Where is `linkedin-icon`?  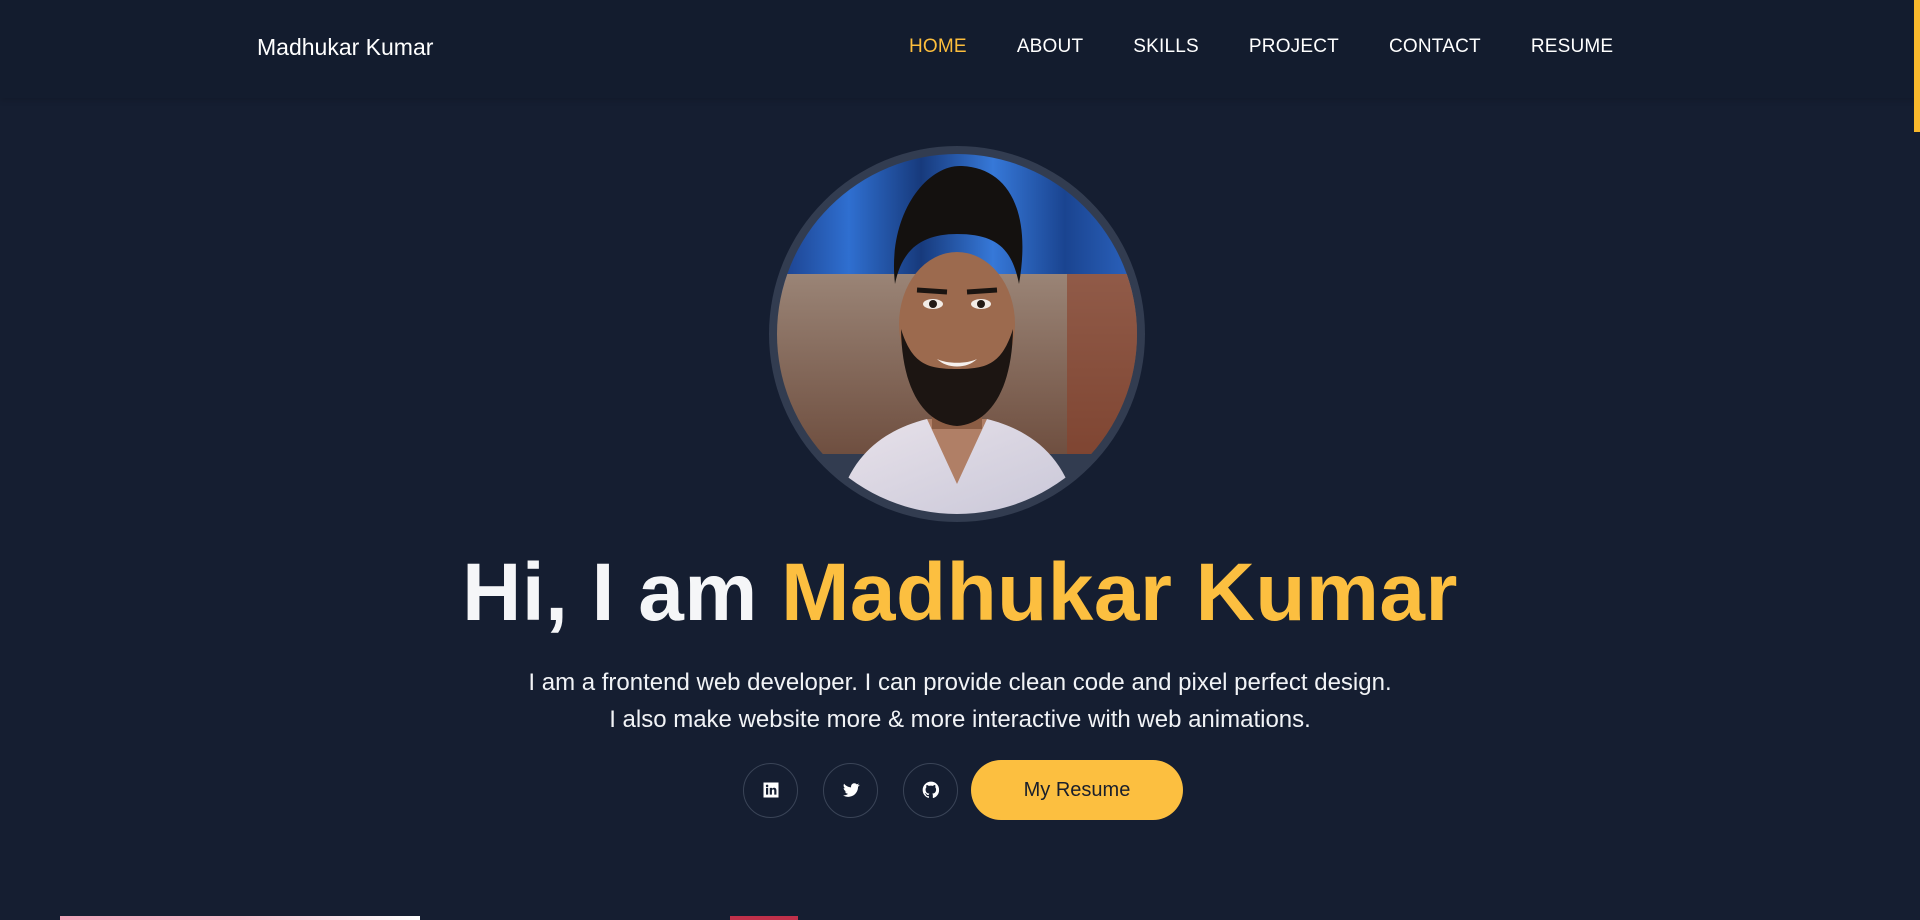
linkedin-icon is located at coordinates (770, 790).